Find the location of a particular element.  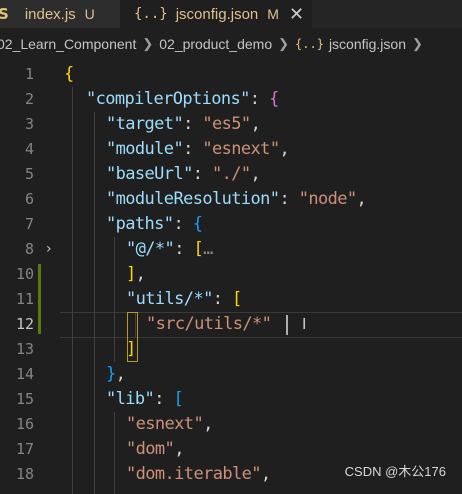

line-number: 3 is located at coordinates (29, 124).